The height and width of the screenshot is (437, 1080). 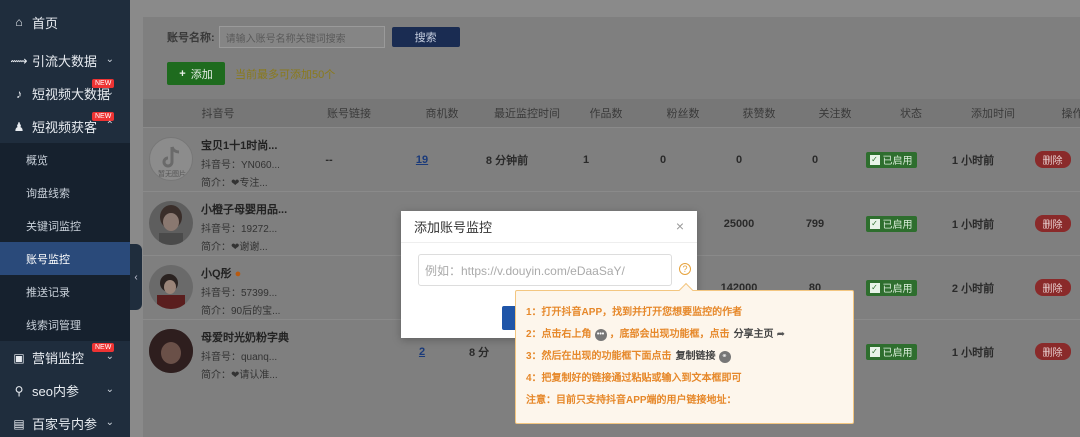 What do you see at coordinates (19, 357) in the screenshot?
I see `monitor-icon: ▣` at bounding box center [19, 357].